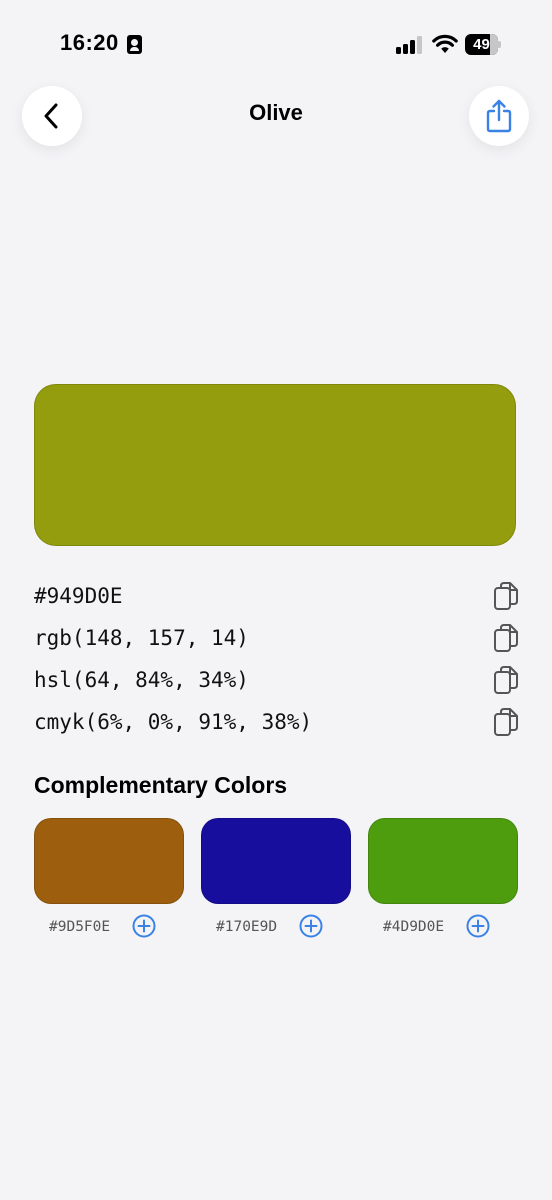  What do you see at coordinates (445, 43) in the screenshot?
I see `wifi-icon` at bounding box center [445, 43].